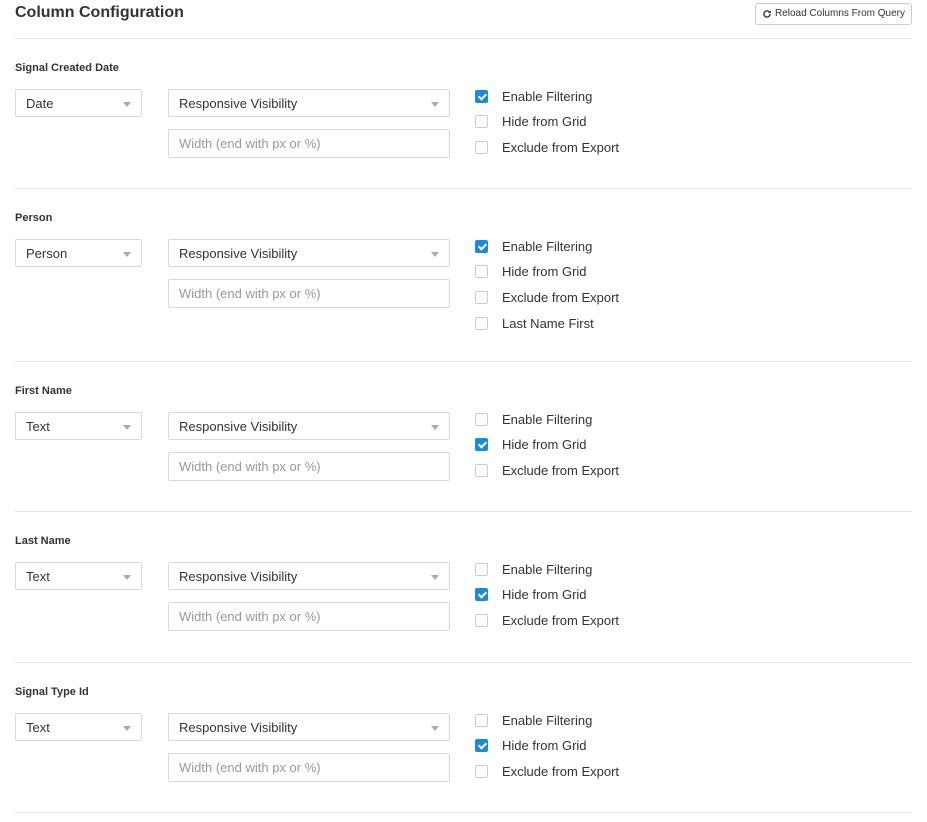  Describe the element at coordinates (67, 68) in the screenshot. I see `column-label: Signal Created Date` at that location.